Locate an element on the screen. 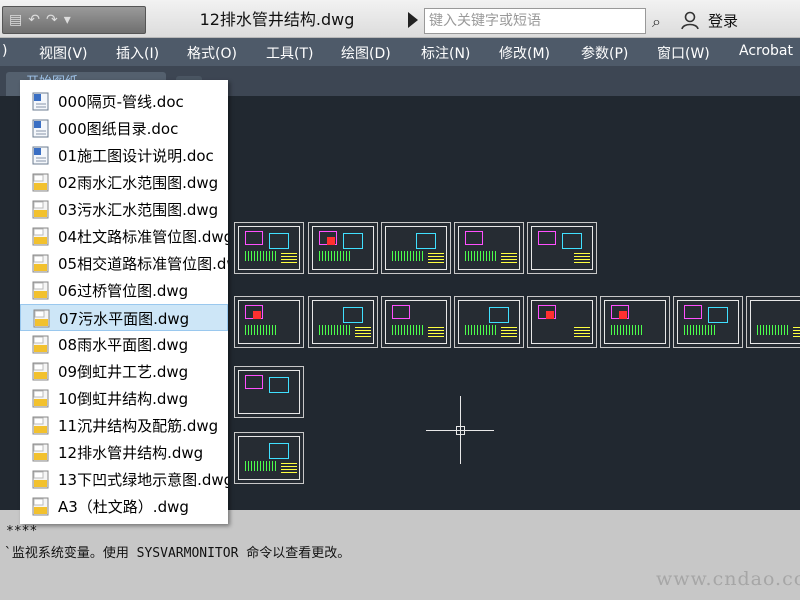  file-item: 10倒虹井结构.dwg is located at coordinates (124, 398).